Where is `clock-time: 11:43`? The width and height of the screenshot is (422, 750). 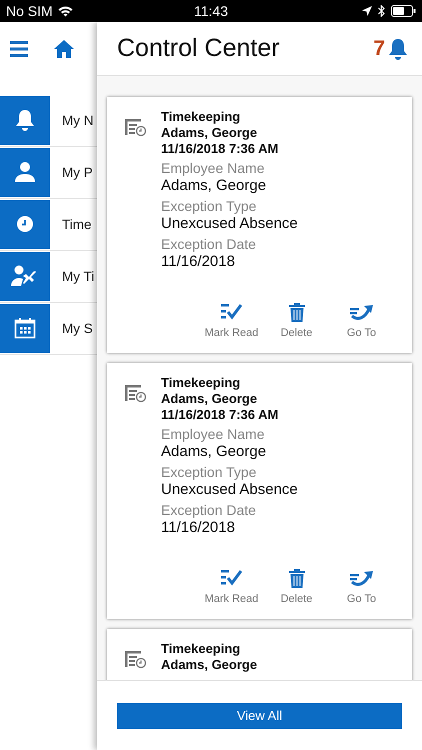 clock-time: 11:43 is located at coordinates (211, 11).